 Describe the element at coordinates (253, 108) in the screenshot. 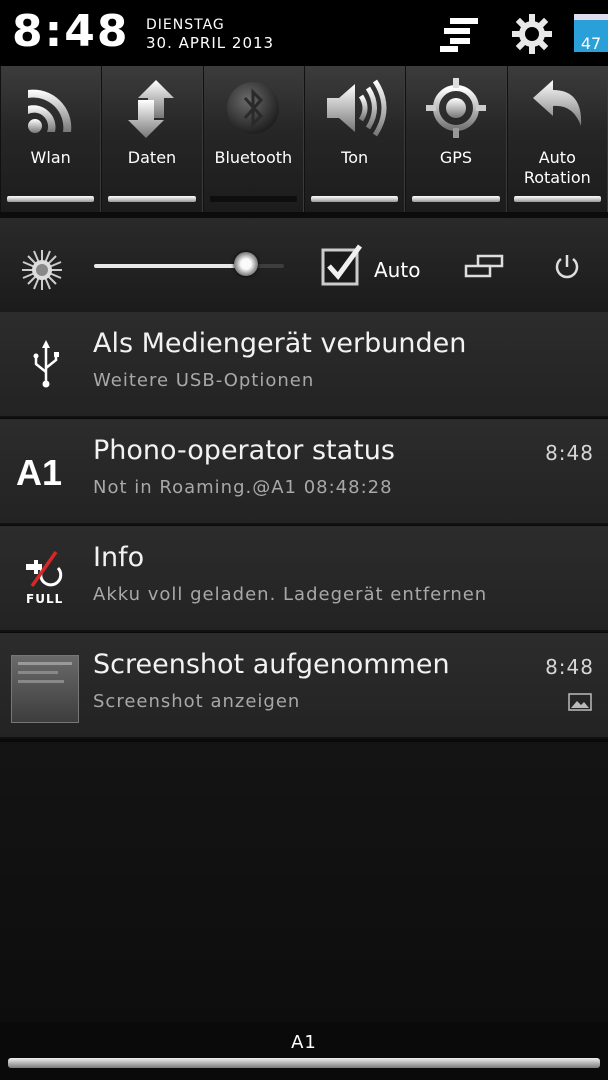

I see `bluetooth-icon` at that location.